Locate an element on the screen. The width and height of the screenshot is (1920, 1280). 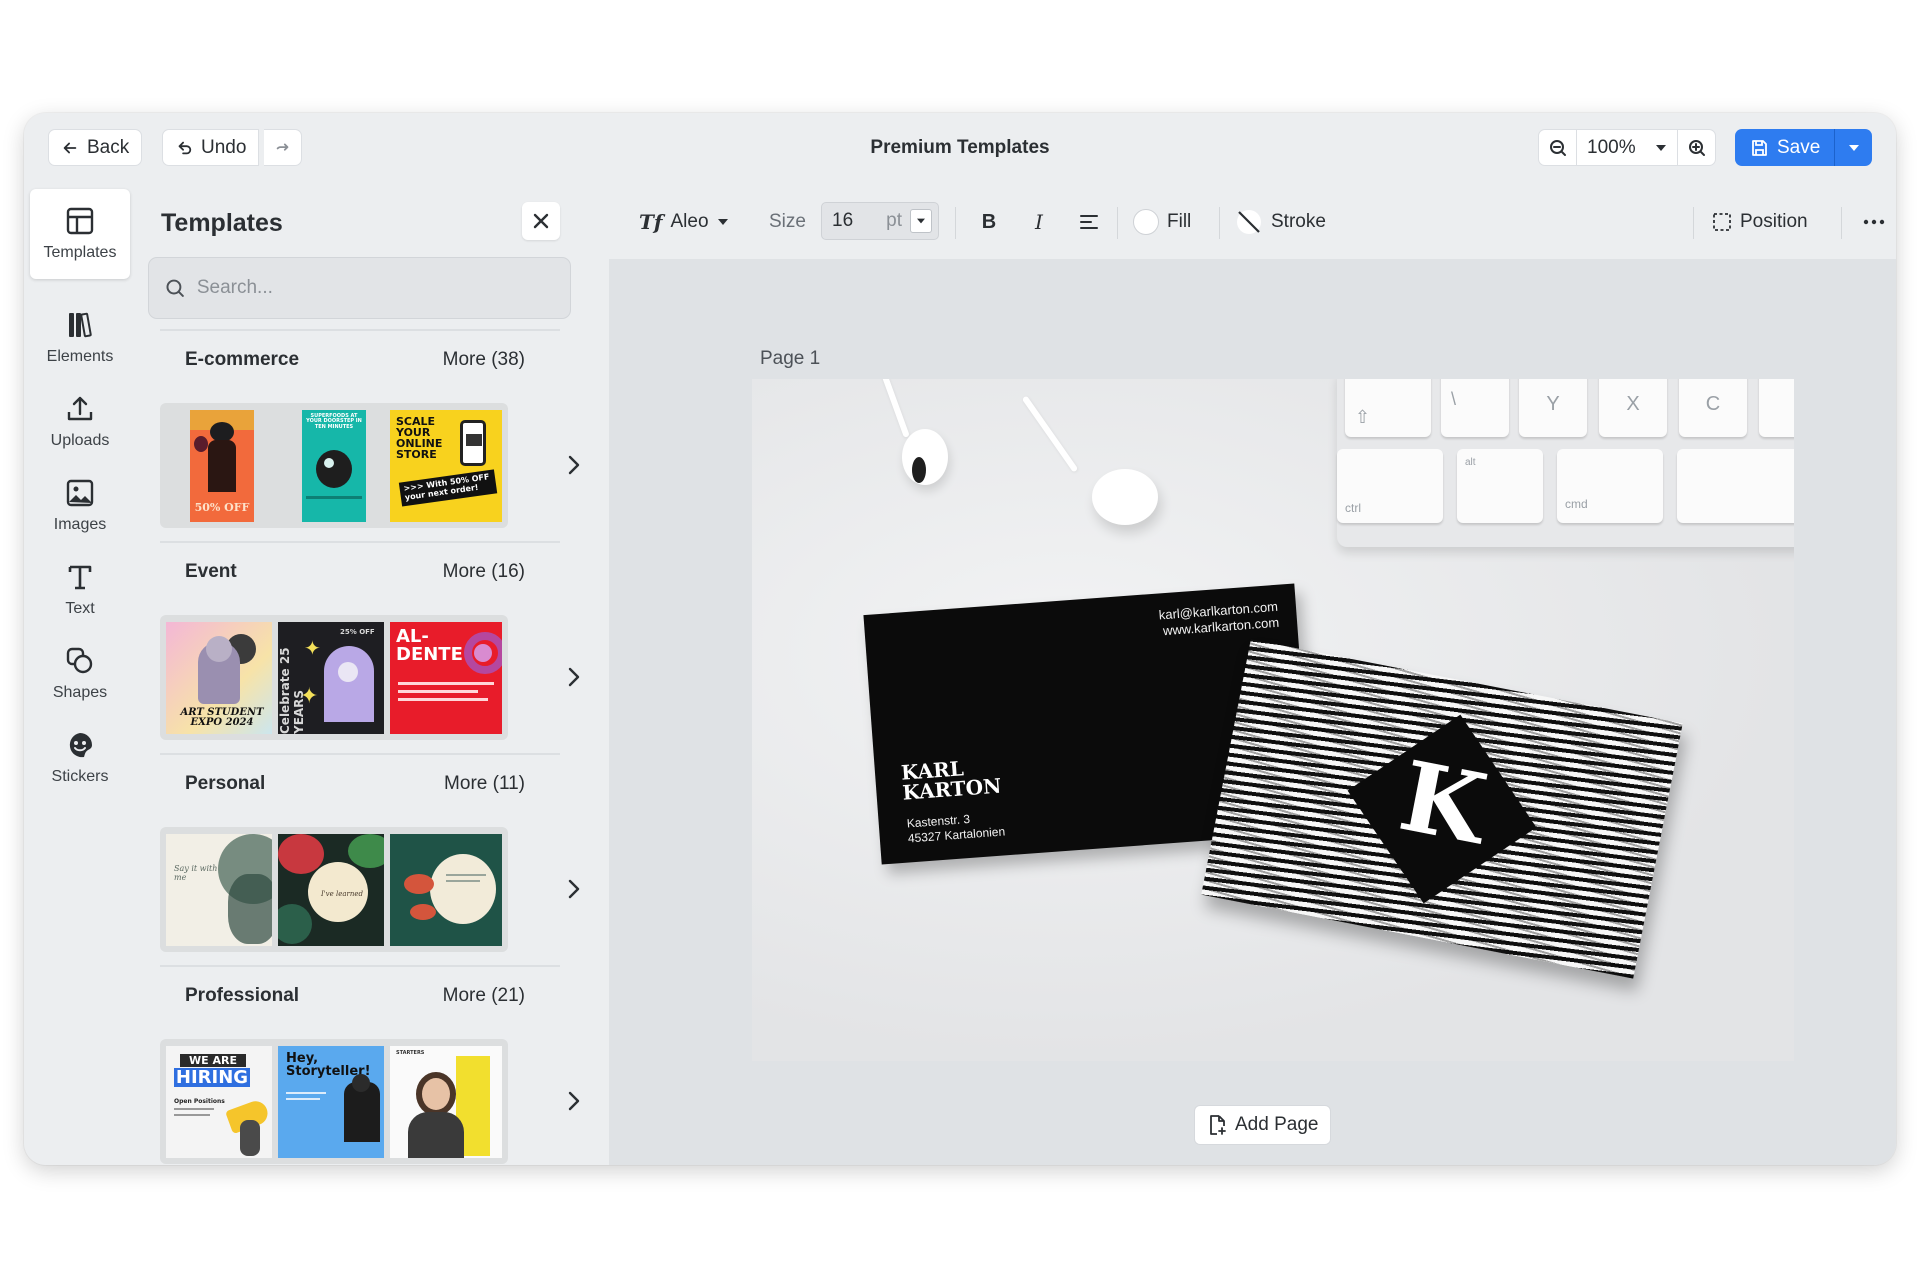
template-thumbnail: Celebrate 25 YEARS 25% OFF ✦ ✦ is located at coordinates (334, 677).